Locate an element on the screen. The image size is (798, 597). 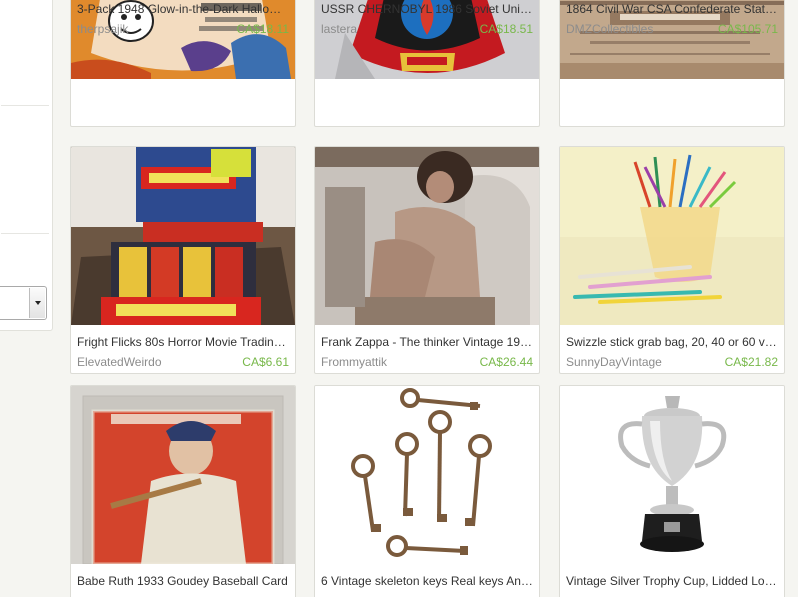
listing-image-swizzle-sticks is located at coordinates (672, 236).